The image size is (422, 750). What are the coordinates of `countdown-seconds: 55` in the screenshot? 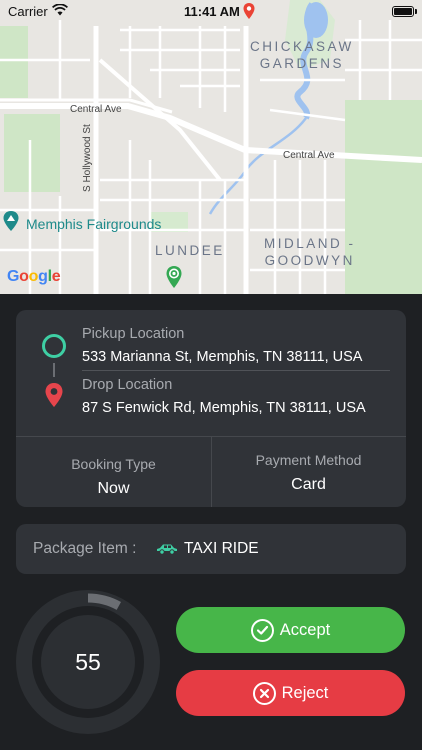 It's located at (88, 662).